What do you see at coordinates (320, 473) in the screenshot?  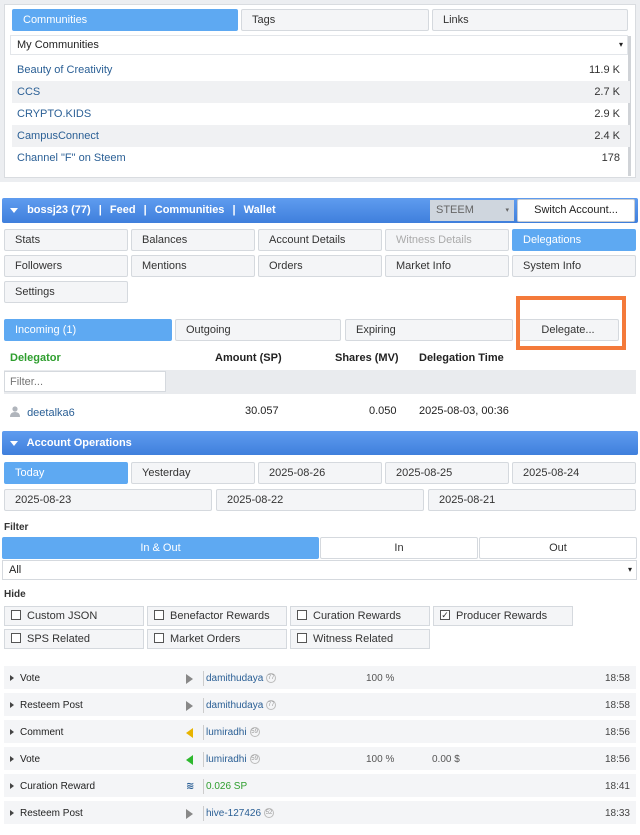 I see `date-button: 2025-08-26` at bounding box center [320, 473].